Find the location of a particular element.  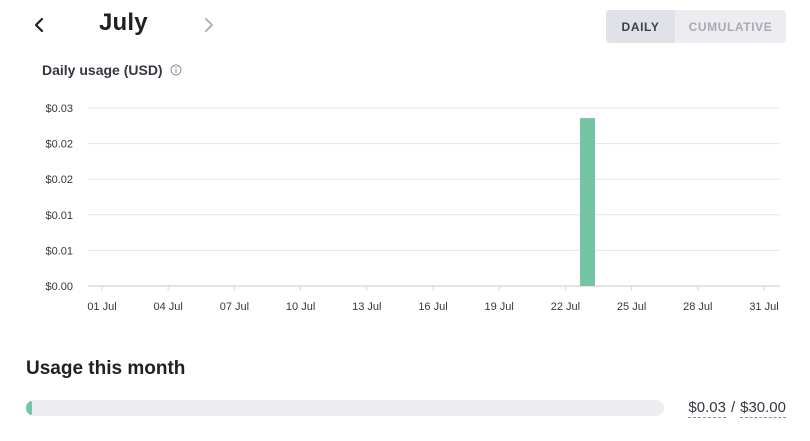

x-tick-label: 25 Jul is located at coordinates (631, 307).